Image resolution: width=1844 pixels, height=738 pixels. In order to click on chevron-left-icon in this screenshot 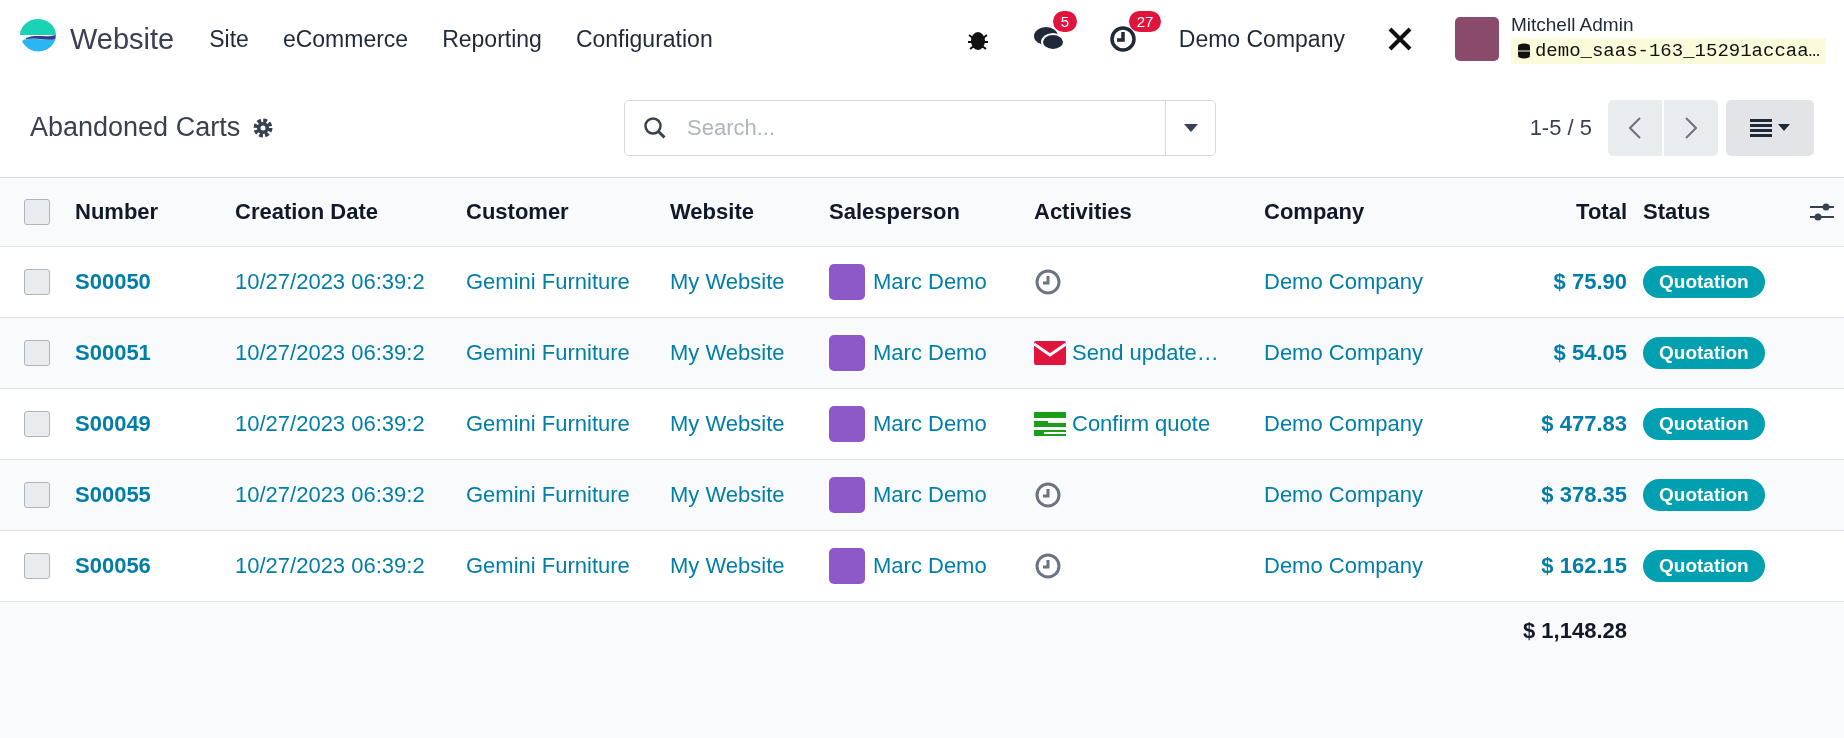, I will do `click(1635, 127)`.